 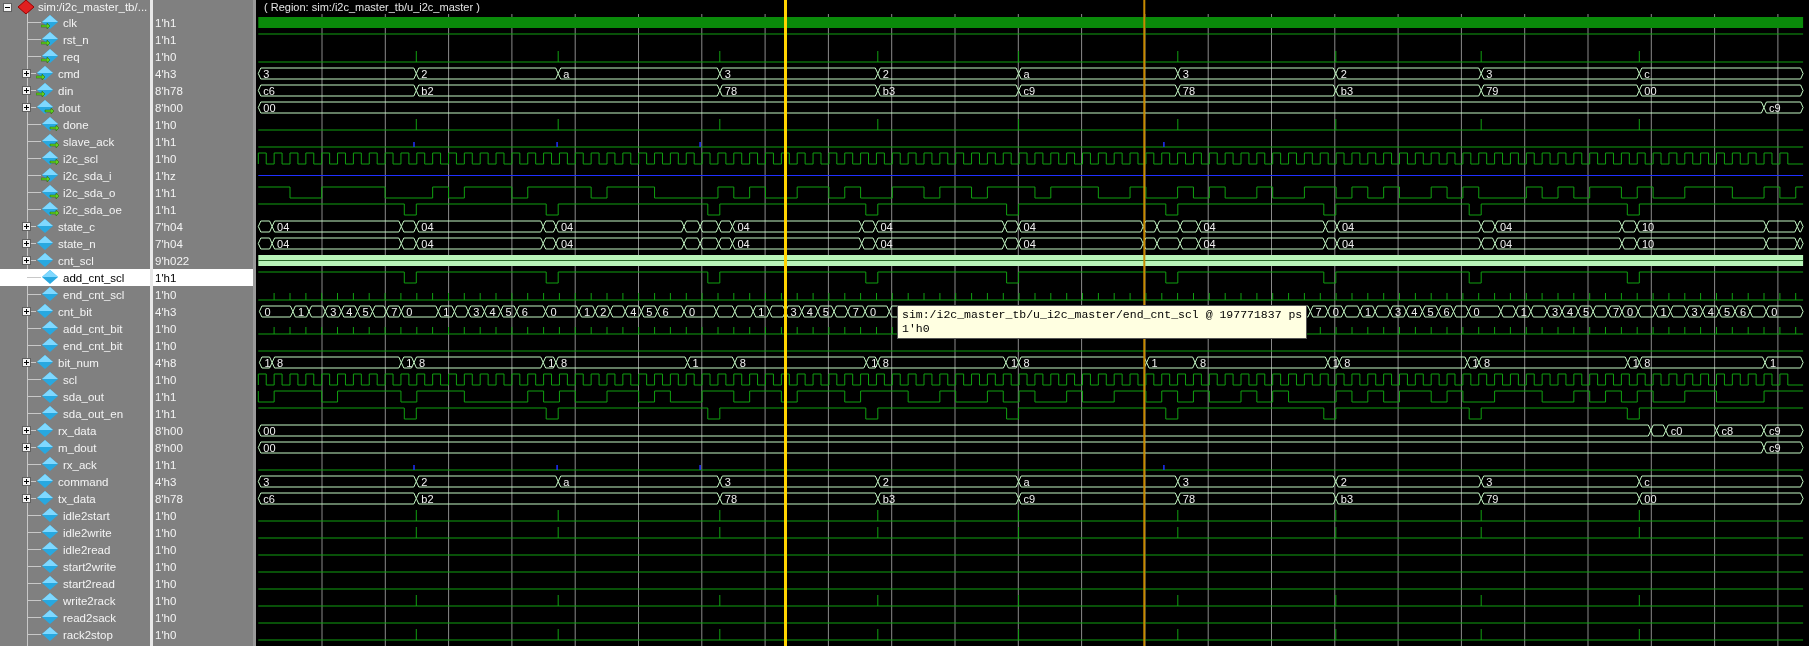 I want to click on signal-row: end_cnt_bit, so click(x=75, y=345).